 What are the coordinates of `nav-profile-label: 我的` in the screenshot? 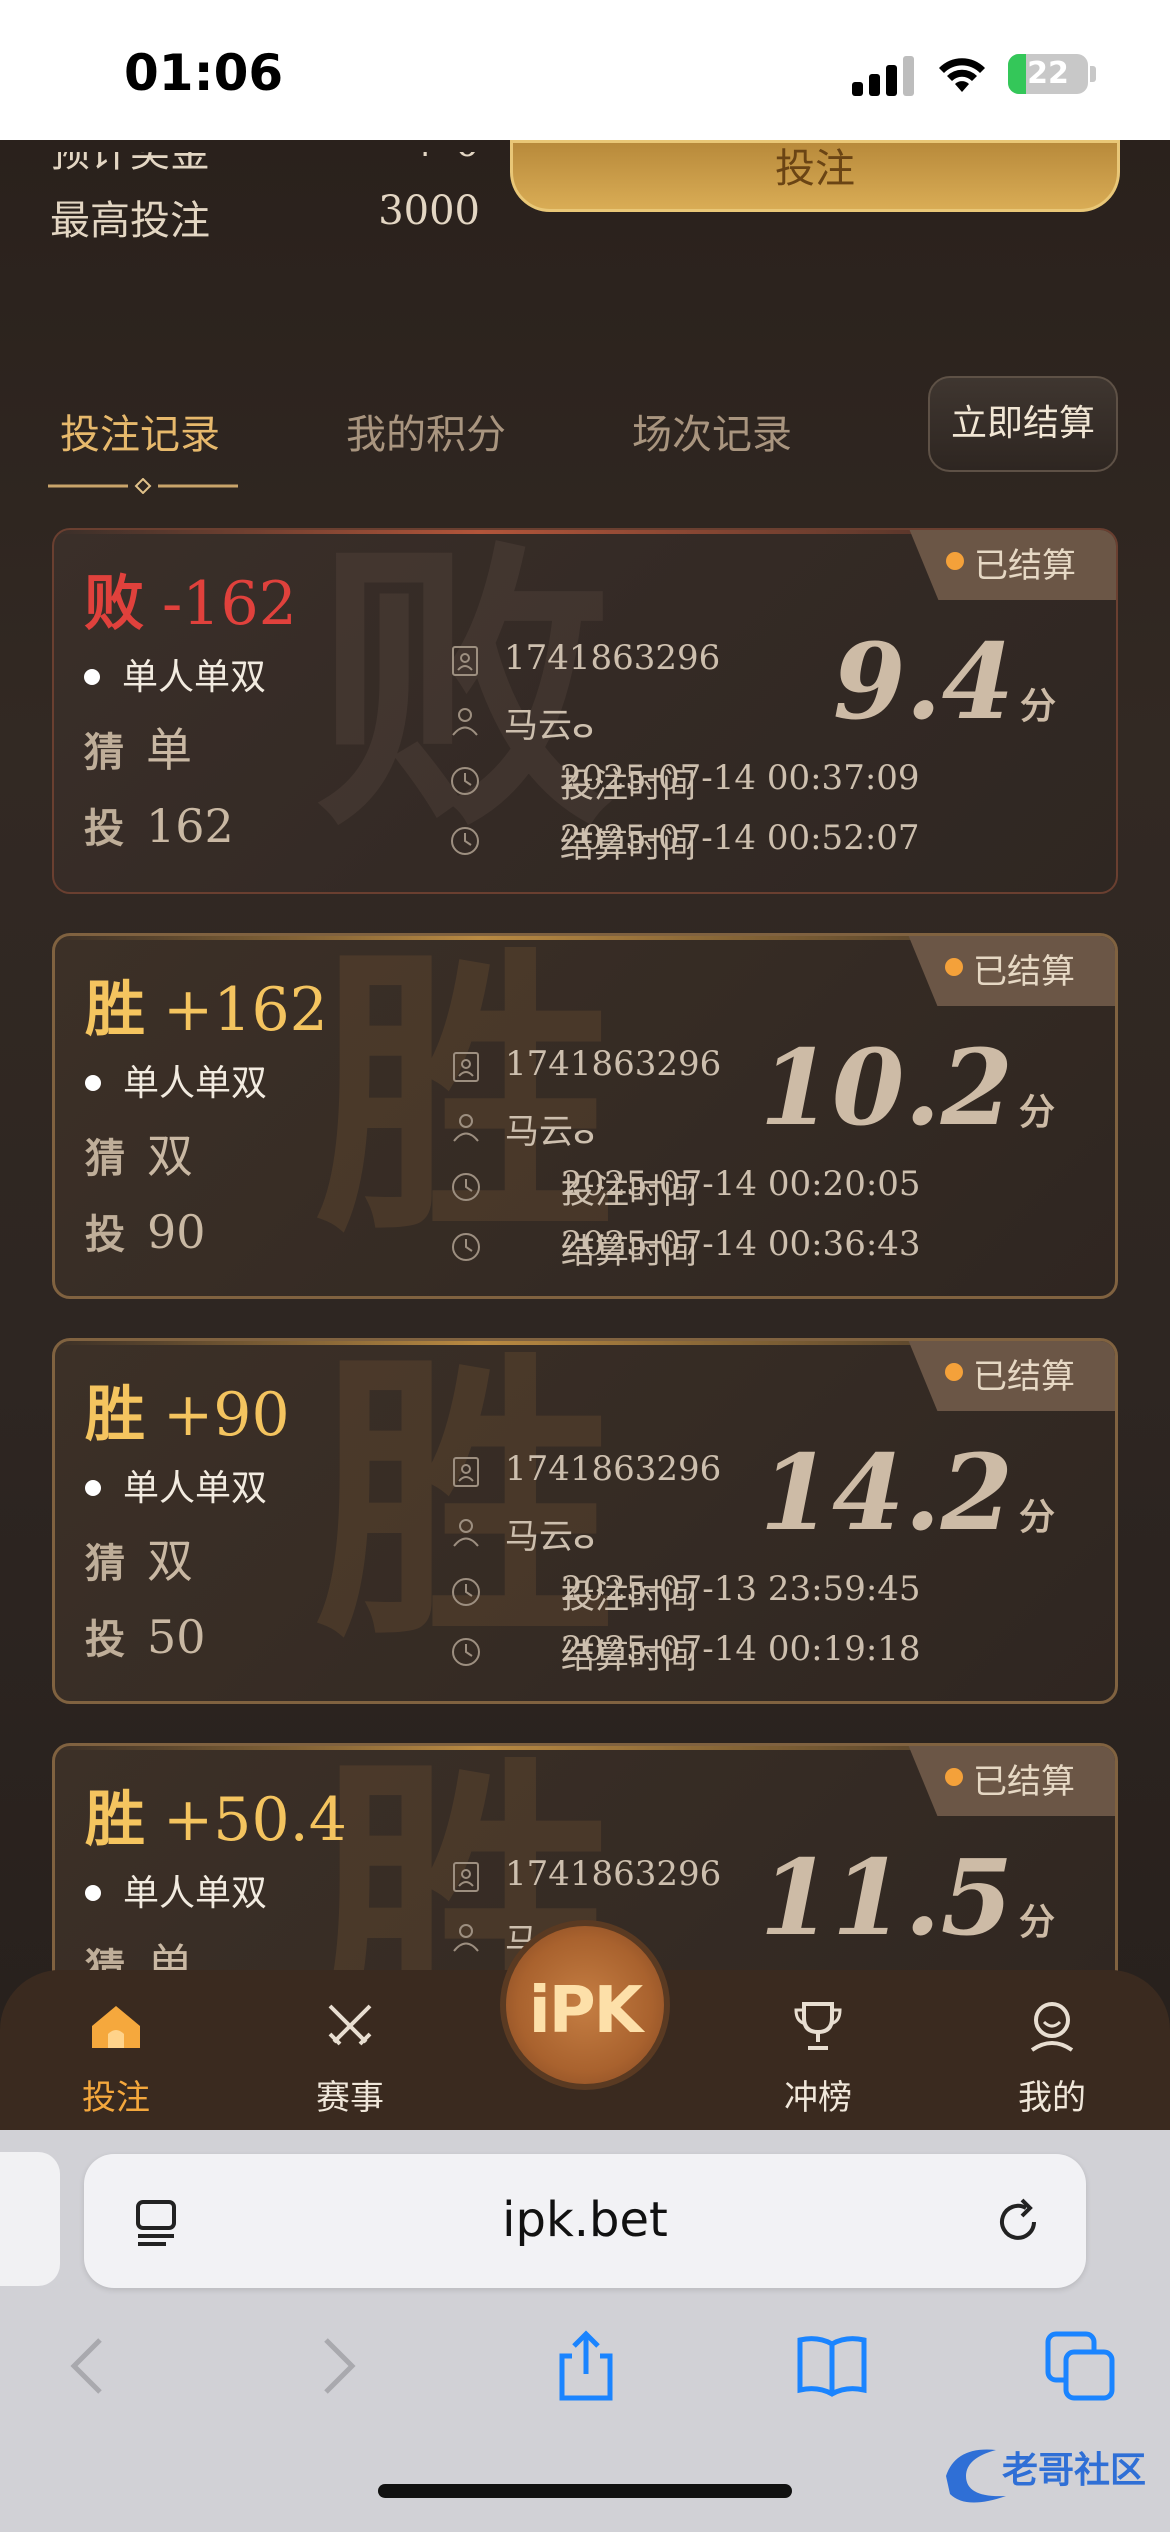 It's located at (1052, 2098).